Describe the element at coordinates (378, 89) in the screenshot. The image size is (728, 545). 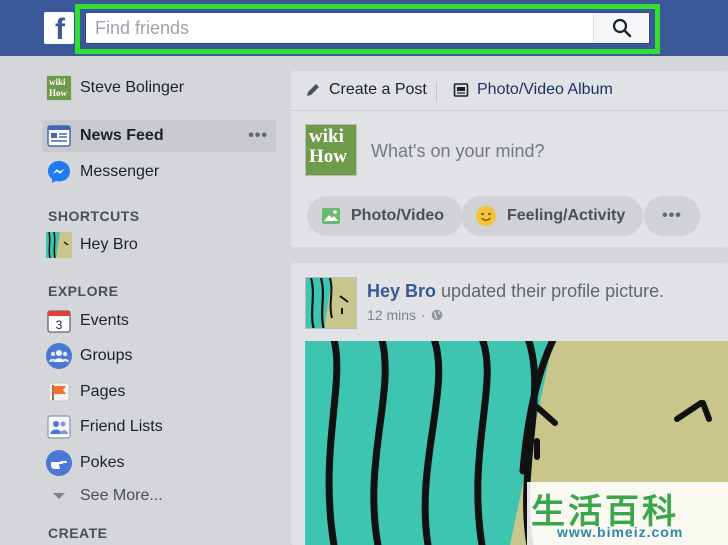
I see `tab-label: Create a Post` at that location.